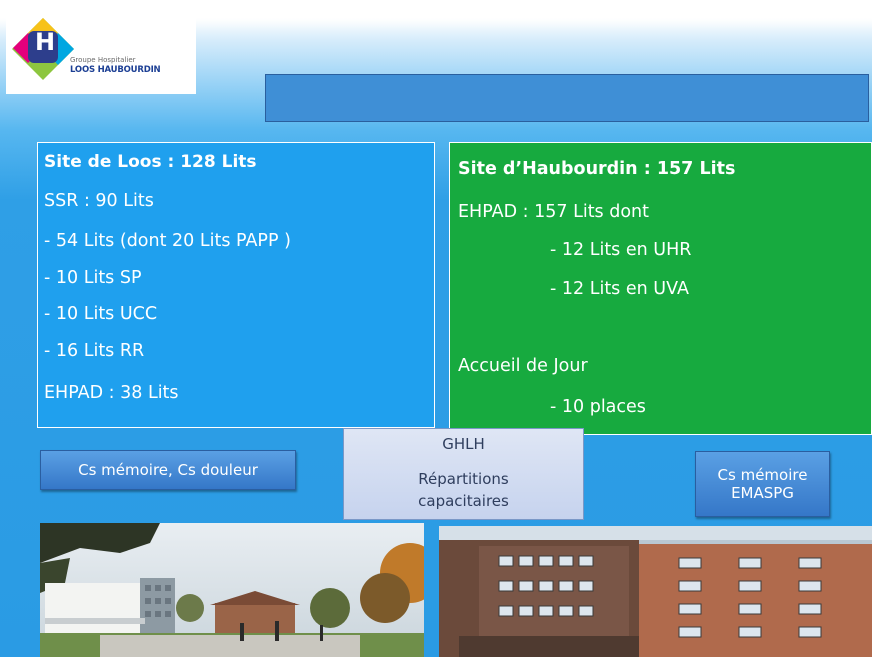 The image size is (872, 657). I want to click on haubourdin-heading: Site d’Haubourdin : 157 Lits, so click(597, 169).